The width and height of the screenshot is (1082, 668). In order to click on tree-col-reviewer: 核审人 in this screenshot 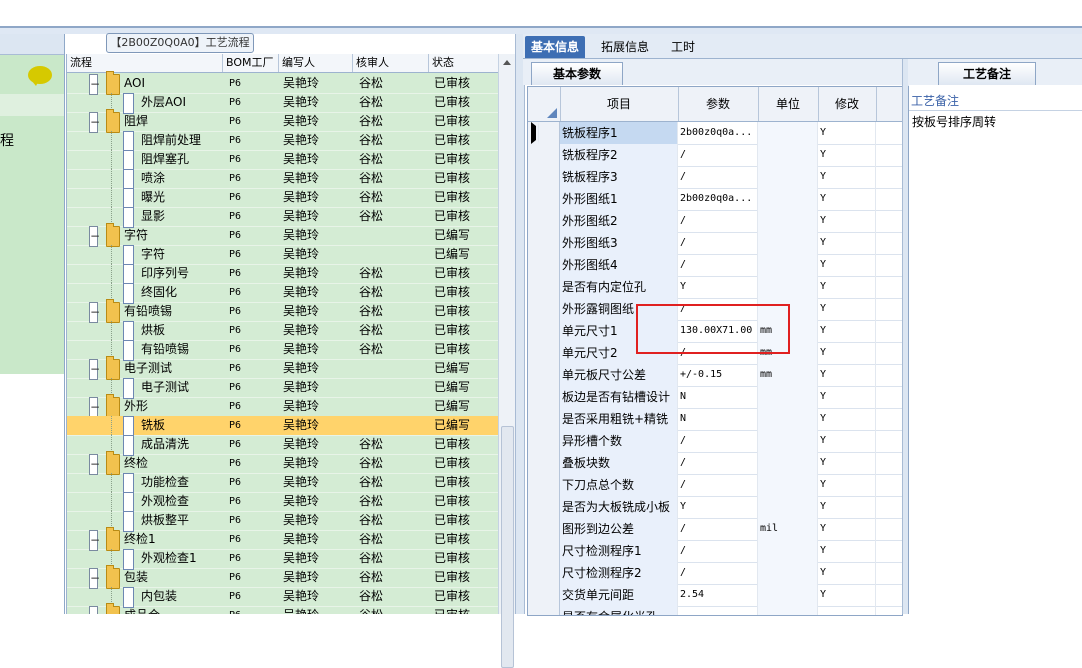, I will do `click(391, 63)`.